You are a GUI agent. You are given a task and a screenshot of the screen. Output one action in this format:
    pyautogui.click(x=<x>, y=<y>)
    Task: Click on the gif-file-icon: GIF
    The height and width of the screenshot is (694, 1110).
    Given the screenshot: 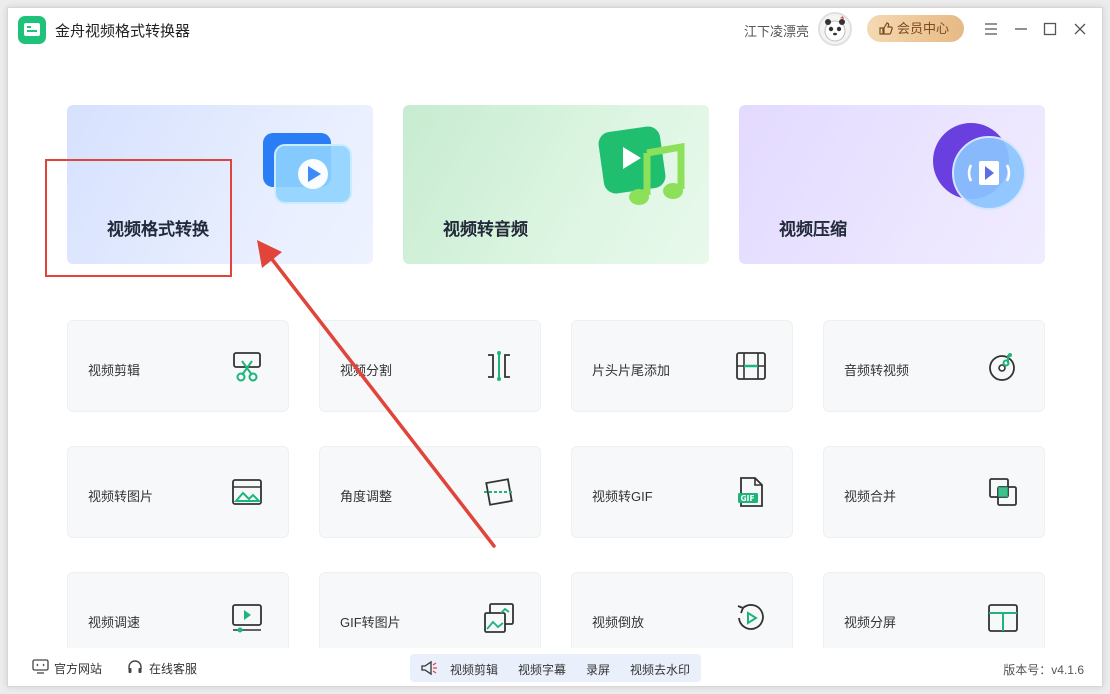 What is the action you would take?
    pyautogui.click(x=750, y=492)
    